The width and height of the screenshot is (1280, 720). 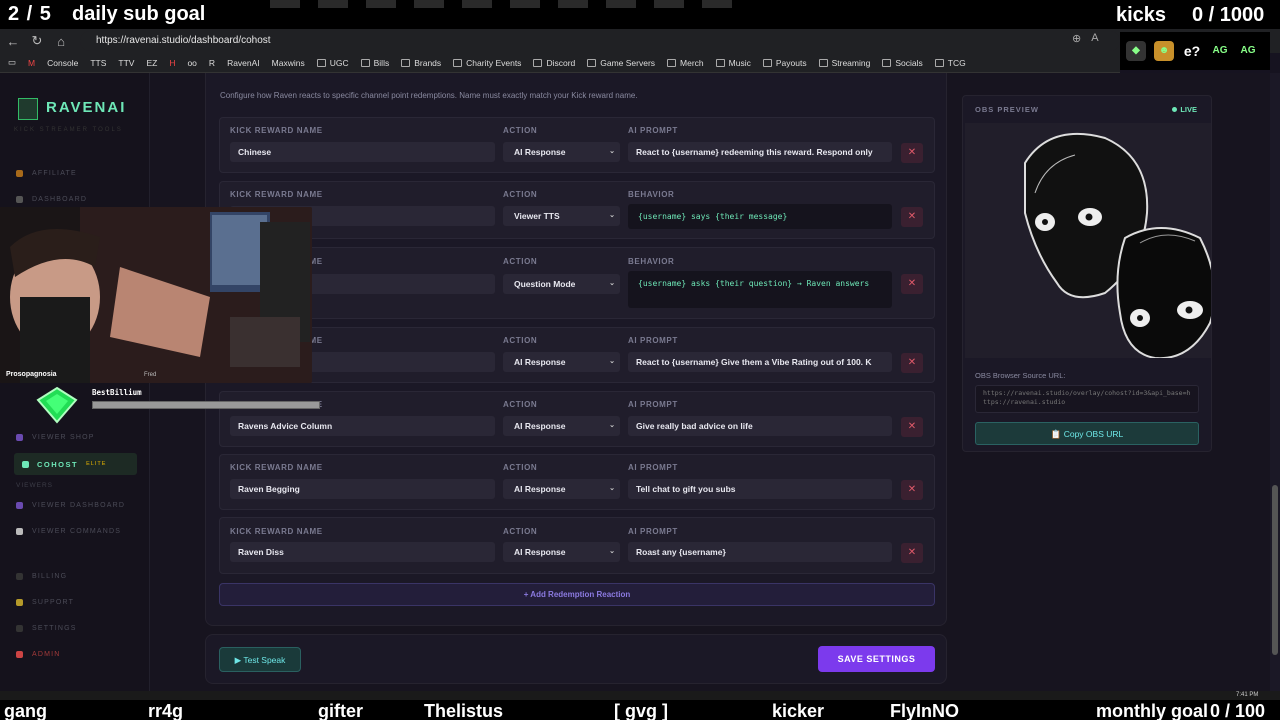 I want to click on reward-name-input: Ravens Advice Column, so click(x=362, y=426).